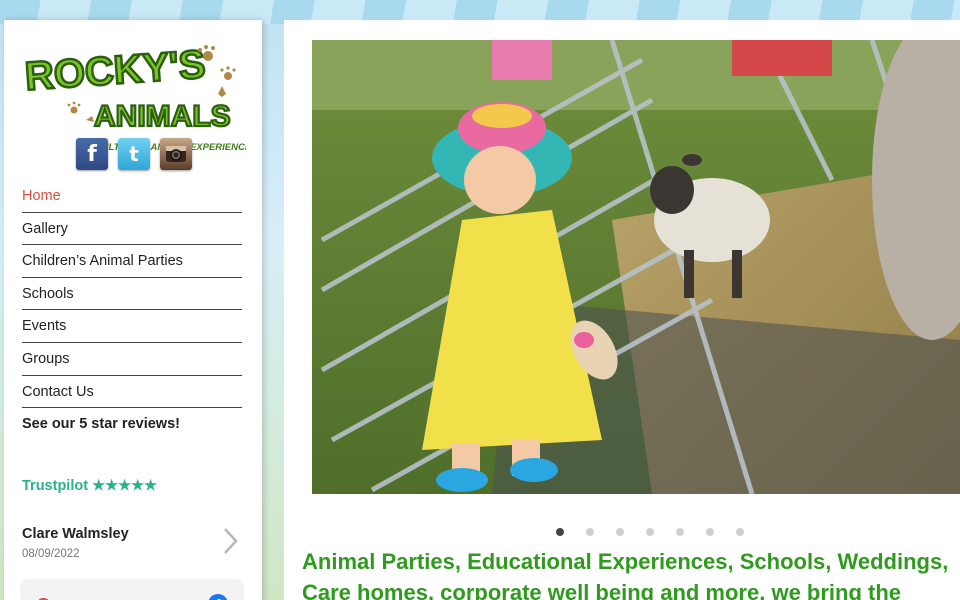  What do you see at coordinates (132, 424) in the screenshot?
I see `reviews-link: See our 5 star reviews!` at bounding box center [132, 424].